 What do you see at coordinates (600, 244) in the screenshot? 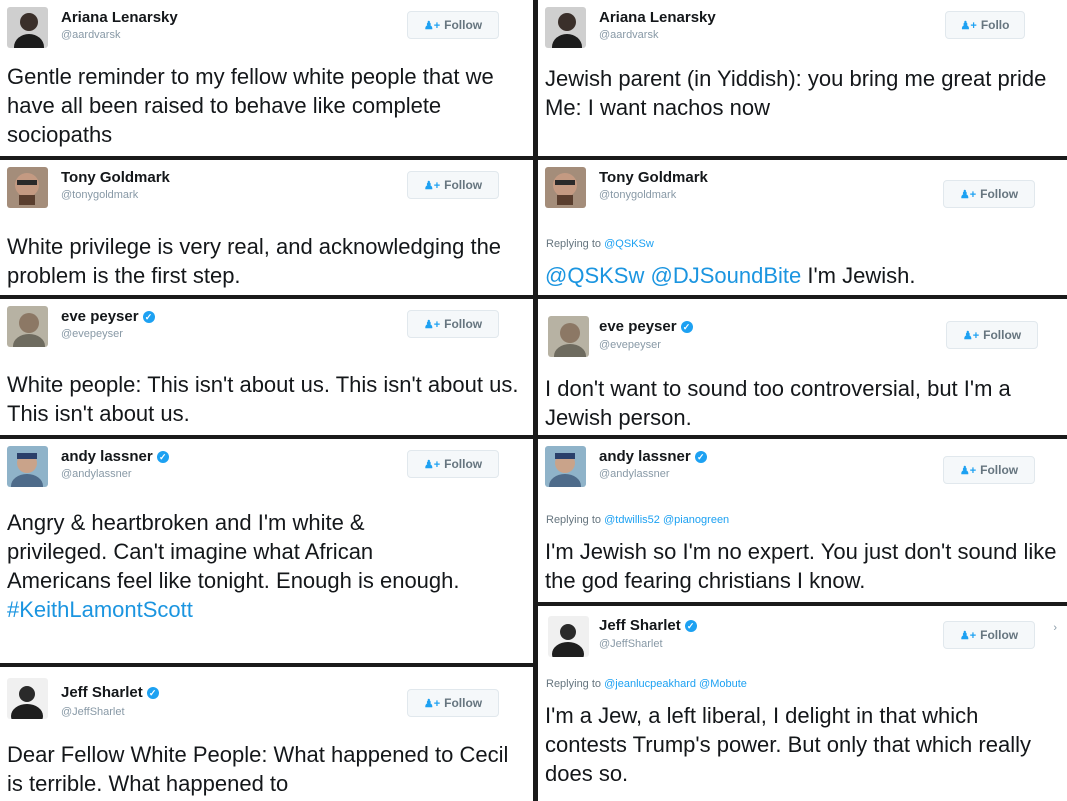
I see `reply-context: Replying to @QSKSw` at bounding box center [600, 244].